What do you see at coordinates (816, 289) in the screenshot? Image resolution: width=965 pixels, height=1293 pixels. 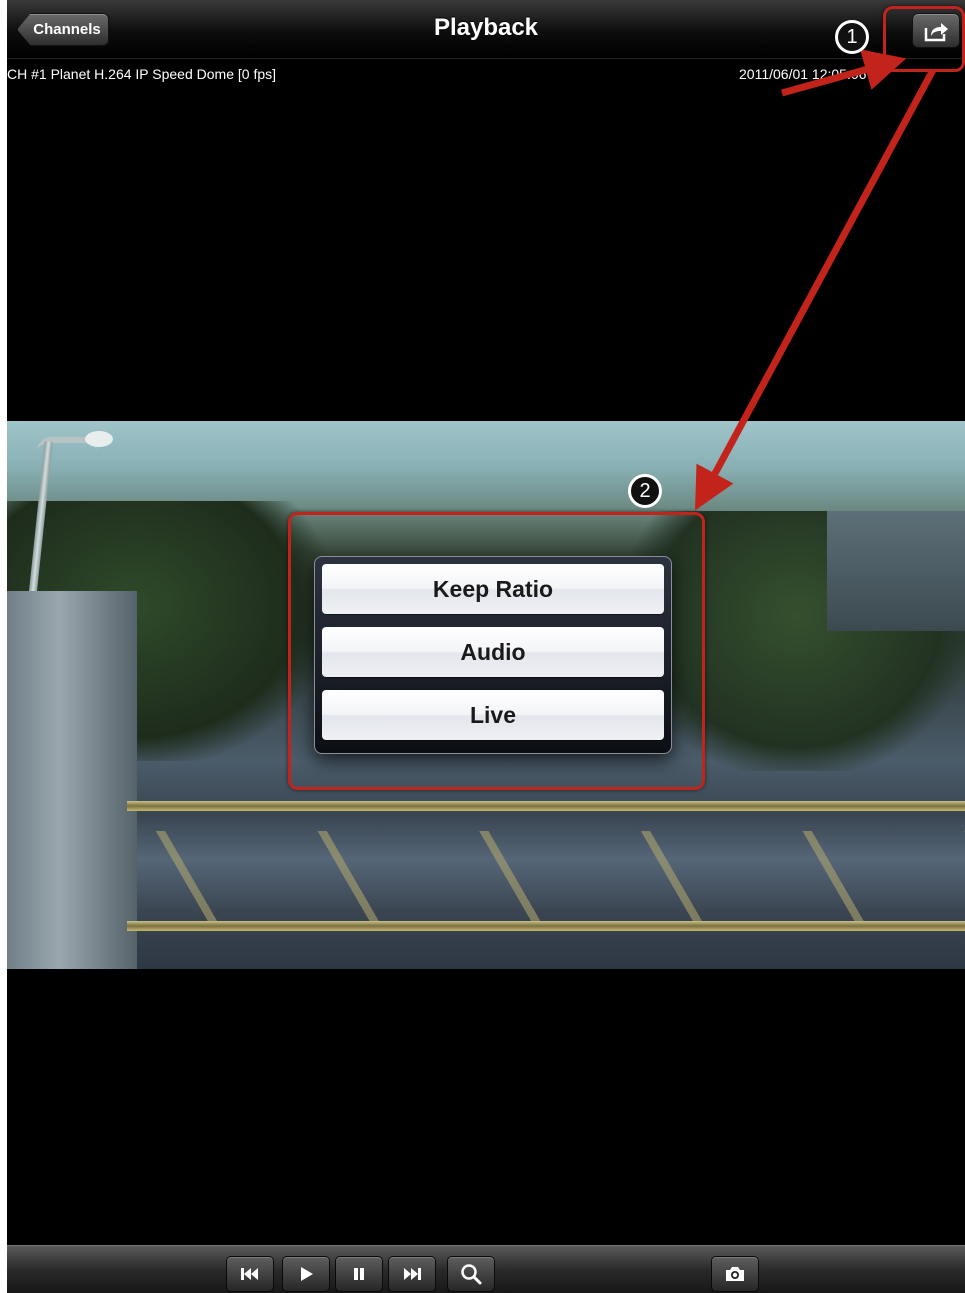 I see `arrow-to-popover` at bounding box center [816, 289].